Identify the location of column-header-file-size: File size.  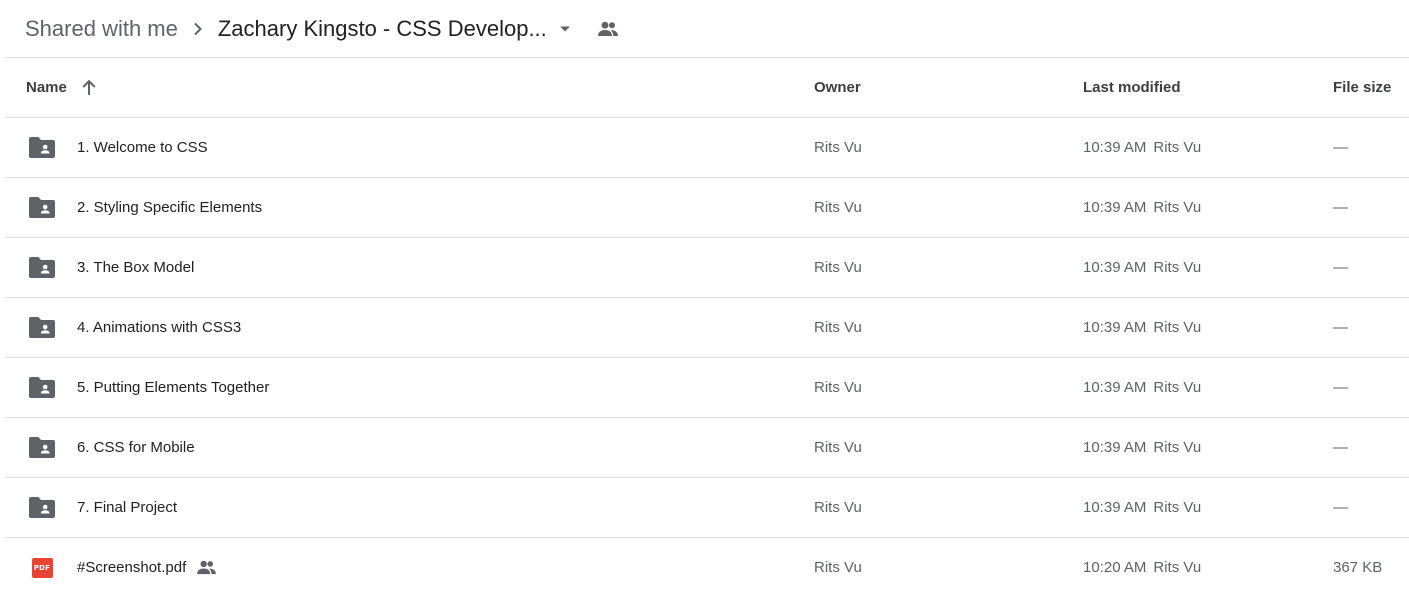
(1362, 87).